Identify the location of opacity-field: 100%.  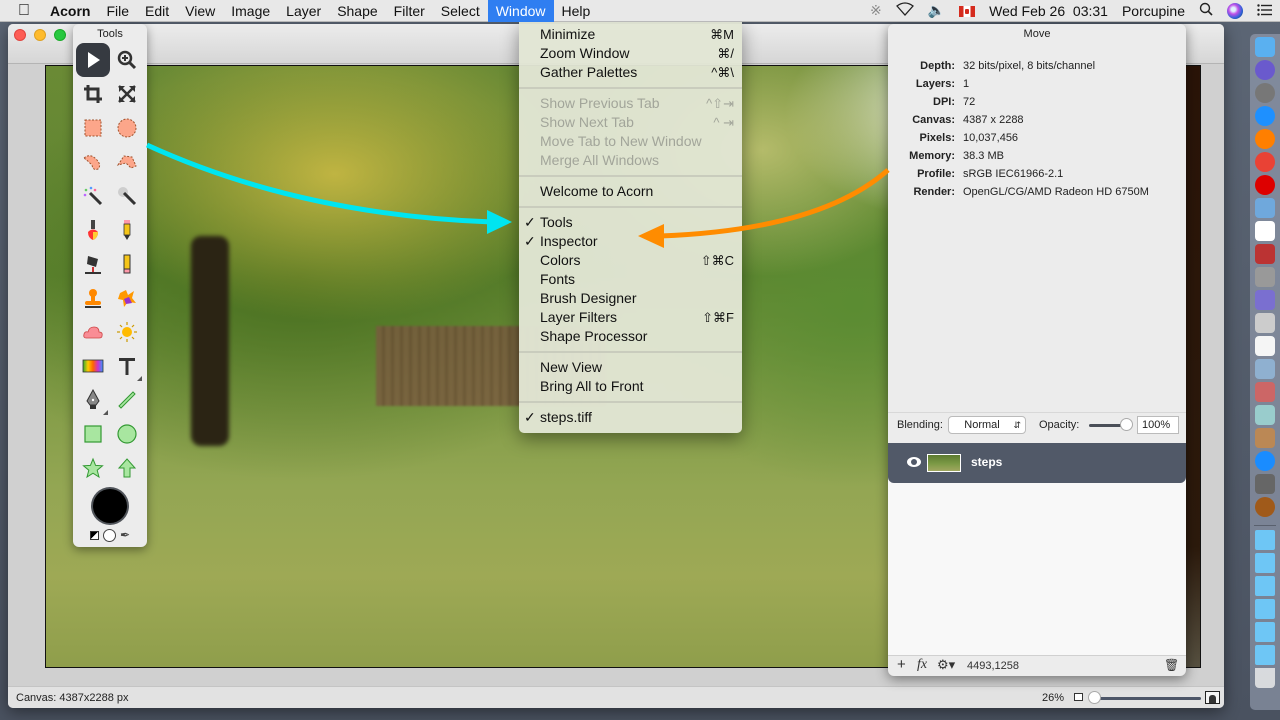
(1158, 425).